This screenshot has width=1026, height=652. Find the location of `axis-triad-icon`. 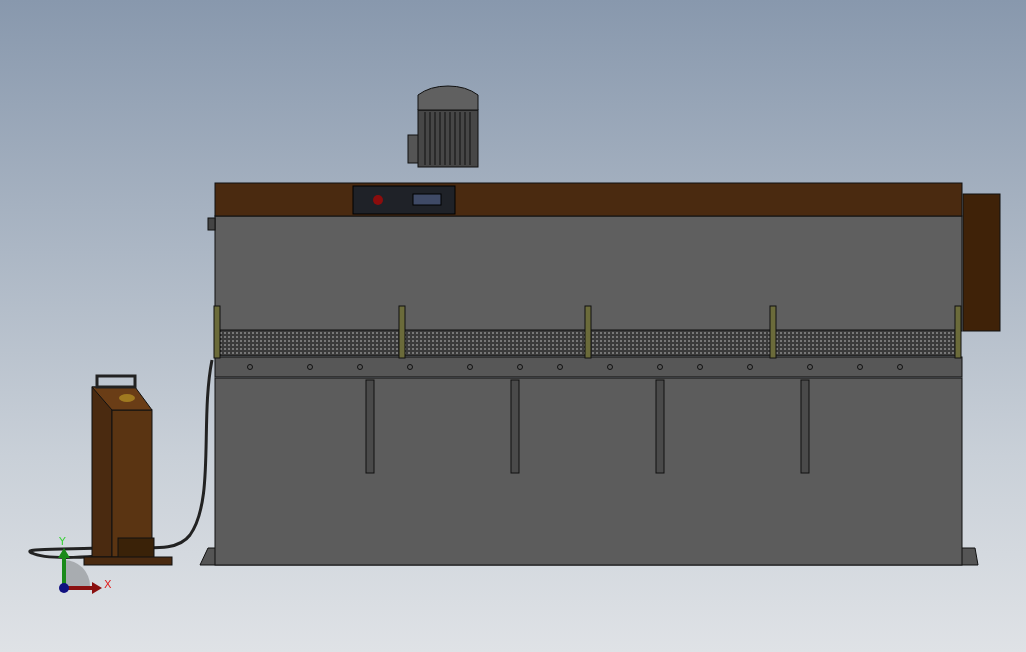

axis-triad-icon is located at coordinates (80, 571).